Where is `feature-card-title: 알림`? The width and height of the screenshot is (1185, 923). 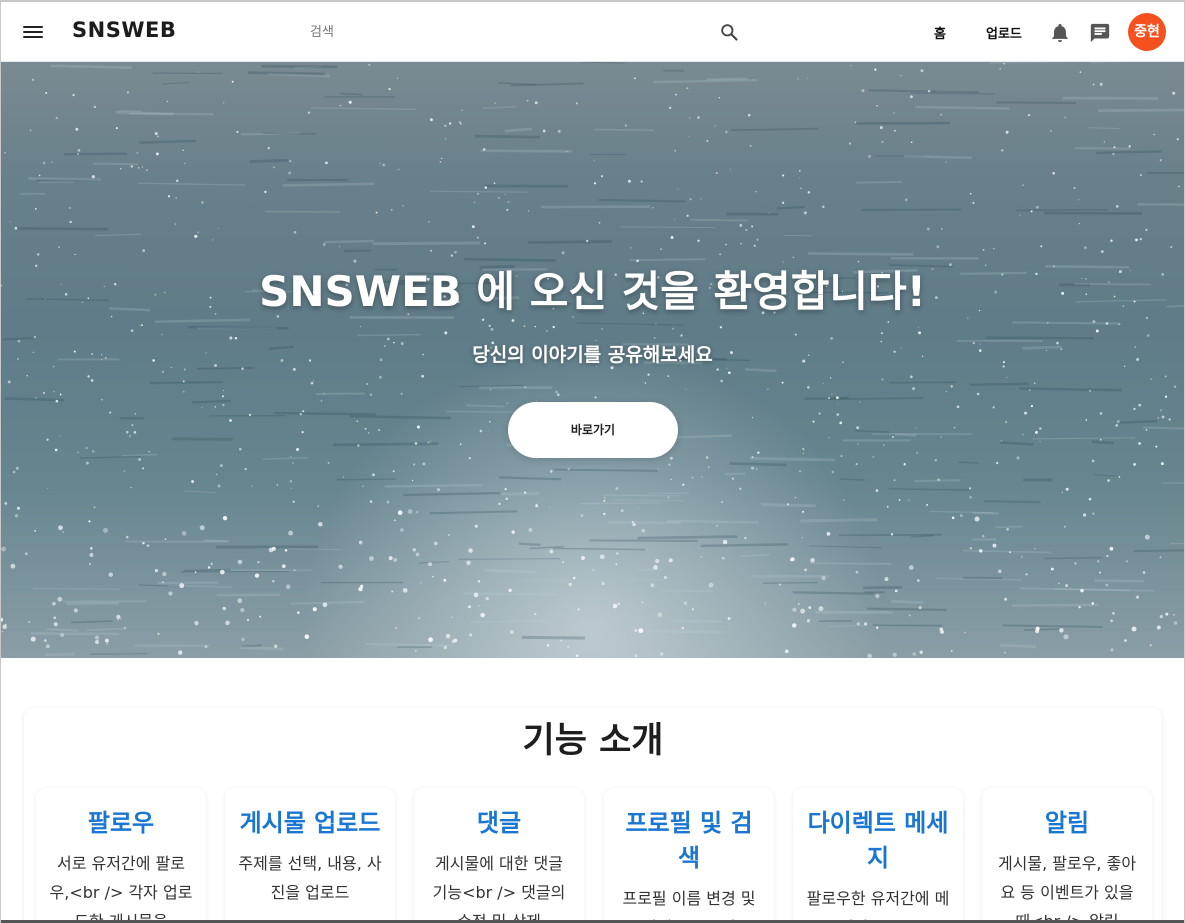 feature-card-title: 알림 is located at coordinates (1067, 823).